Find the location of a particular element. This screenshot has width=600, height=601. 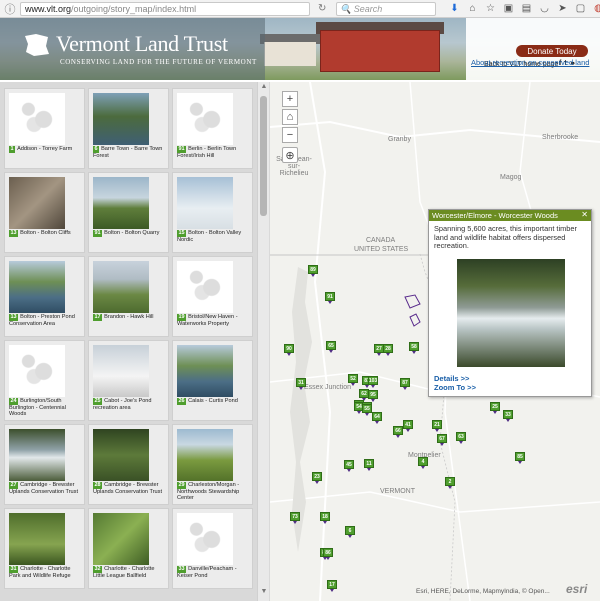

info-icon: ⓘ is located at coordinates (10, 9).